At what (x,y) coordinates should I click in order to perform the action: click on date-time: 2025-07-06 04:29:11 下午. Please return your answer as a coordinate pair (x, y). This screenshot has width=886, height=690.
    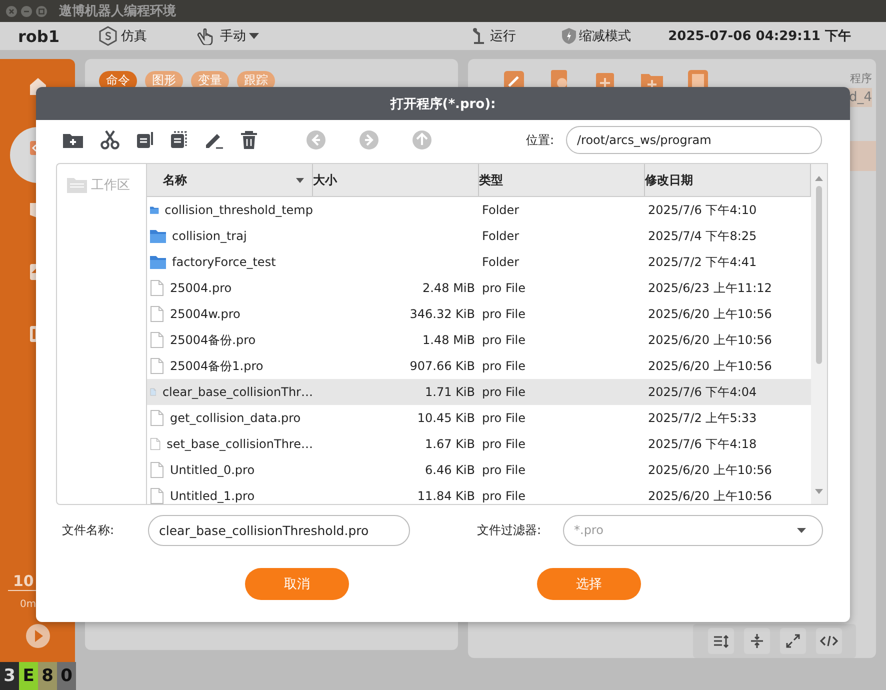
    Looking at the image, I should click on (759, 36).